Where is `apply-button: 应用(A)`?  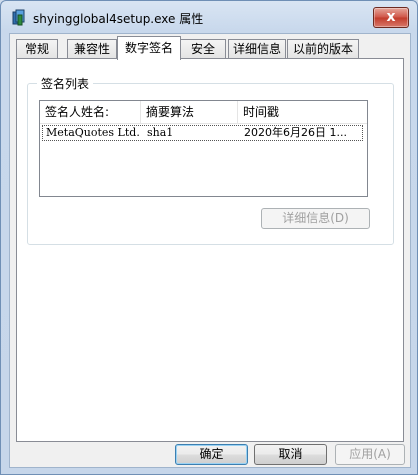
apply-button: 应用(A) is located at coordinates (370, 454).